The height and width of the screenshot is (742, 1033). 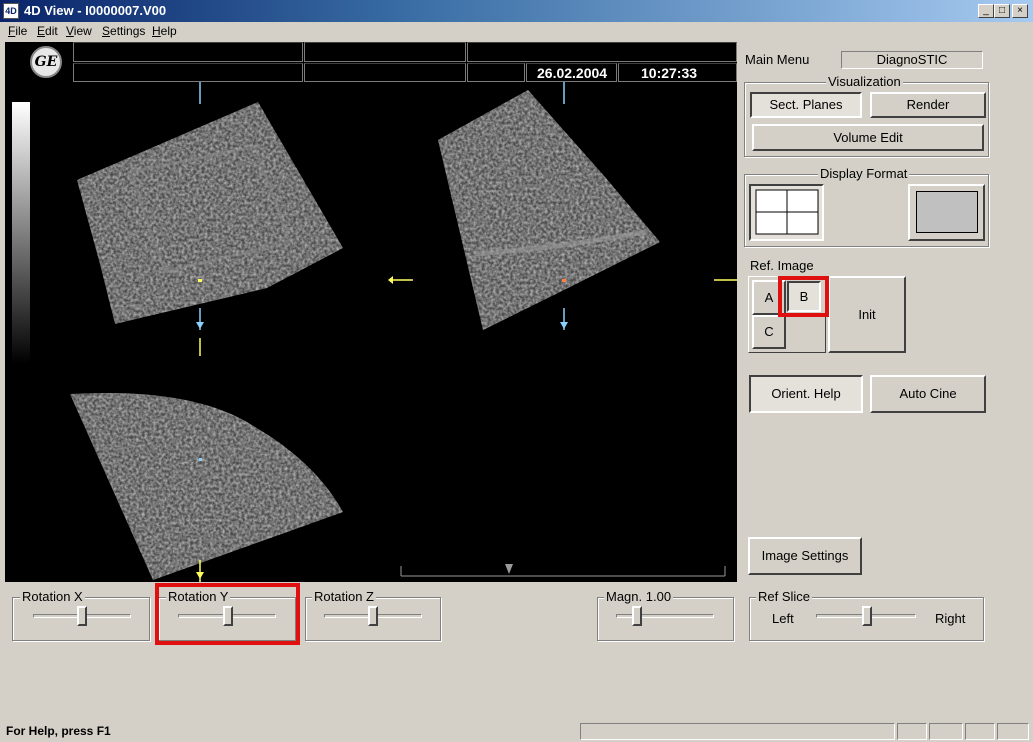 I want to click on menu-edit: Edit, so click(x=47, y=31).